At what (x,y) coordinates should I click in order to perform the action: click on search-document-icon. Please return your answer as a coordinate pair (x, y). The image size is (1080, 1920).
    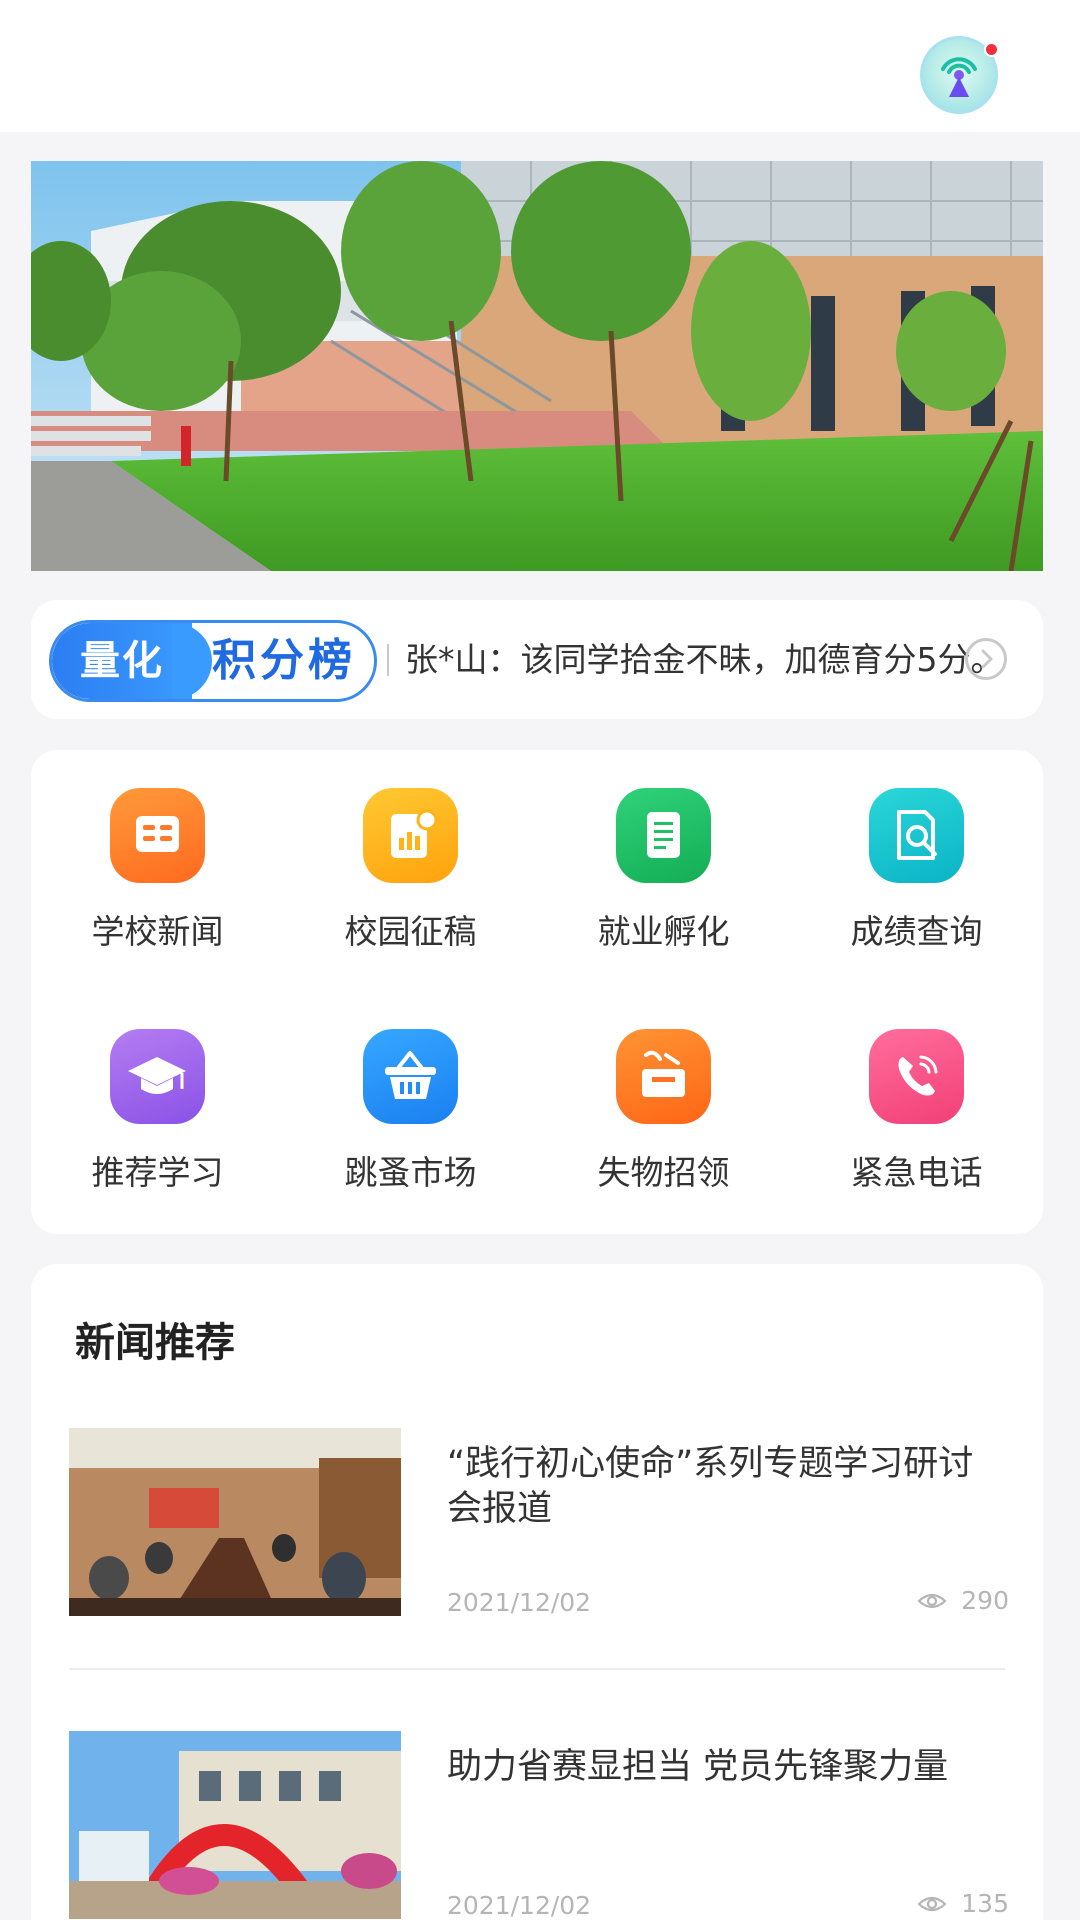
    Looking at the image, I should click on (916, 835).